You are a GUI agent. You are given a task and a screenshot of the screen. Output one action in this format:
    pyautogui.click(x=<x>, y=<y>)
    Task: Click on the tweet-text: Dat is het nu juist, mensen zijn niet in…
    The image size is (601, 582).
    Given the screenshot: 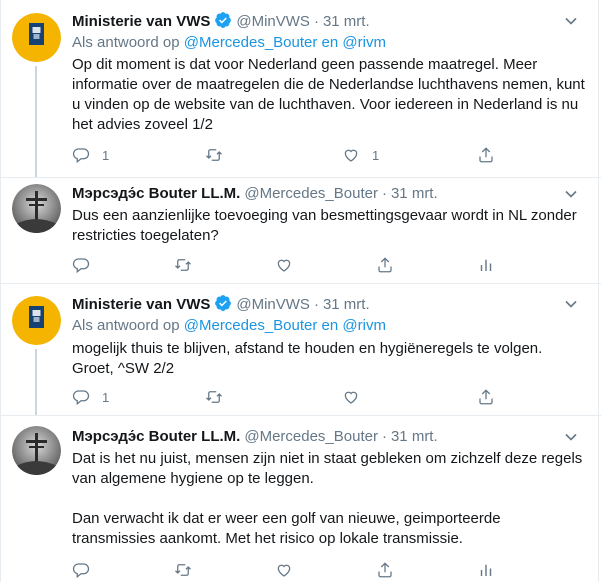 What is the action you would take?
    pyautogui.click(x=327, y=498)
    